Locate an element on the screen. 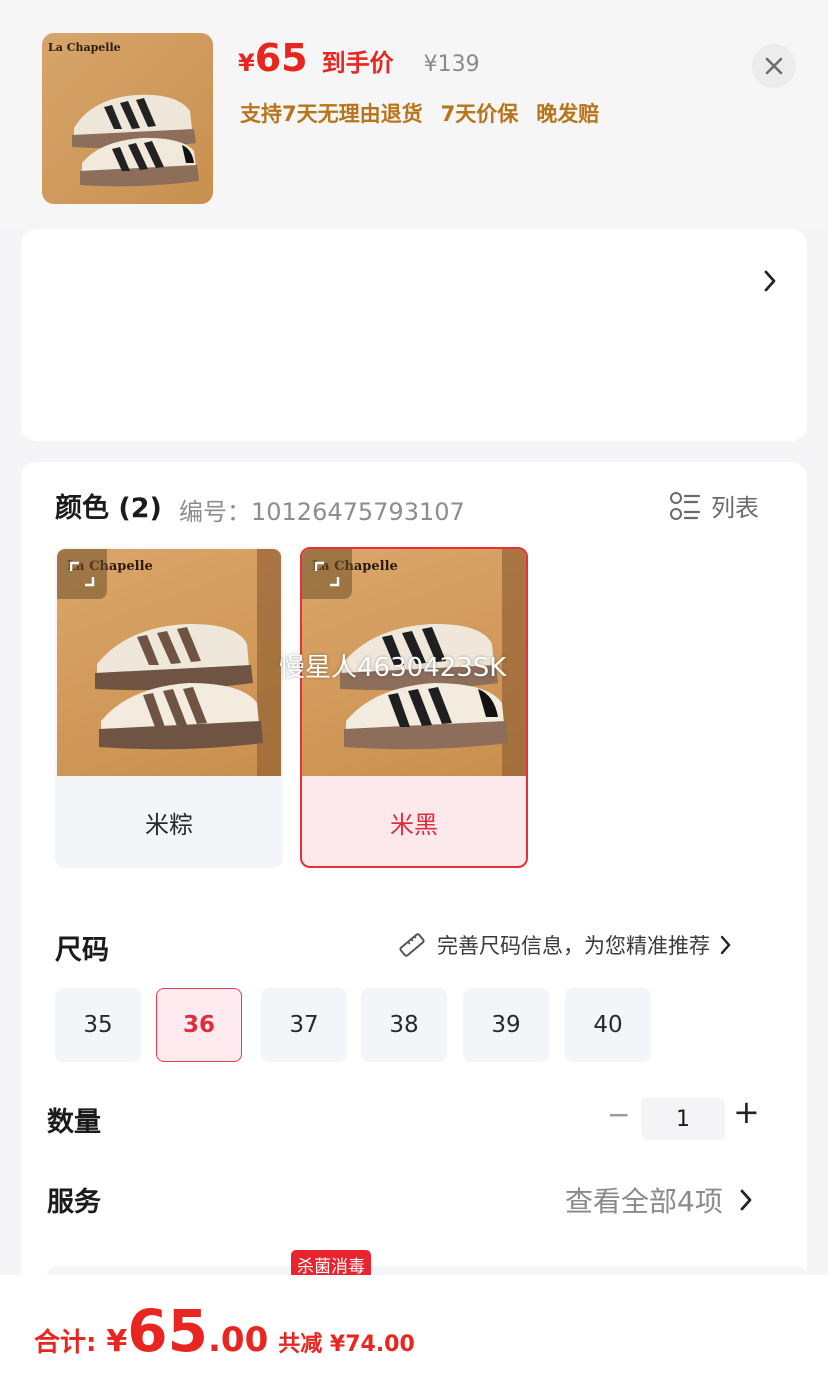 Image resolution: width=828 pixels, height=1393 pixels. color-variant-beige-black: La Chapelle 米黑 is located at coordinates (414, 707).